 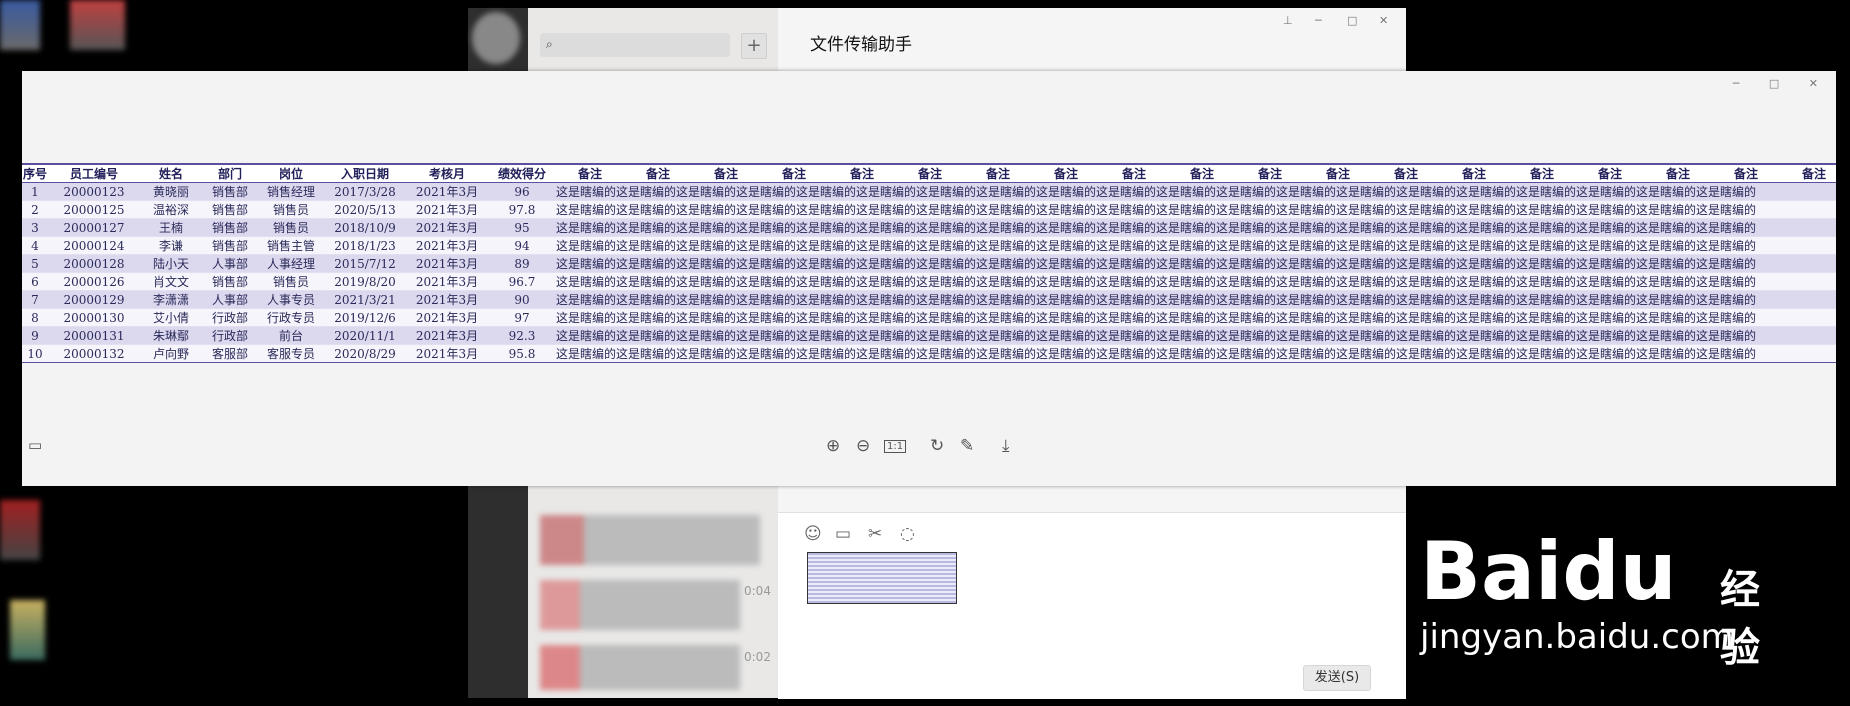 I want to click on table-cell: 96, so click(x=522, y=191).